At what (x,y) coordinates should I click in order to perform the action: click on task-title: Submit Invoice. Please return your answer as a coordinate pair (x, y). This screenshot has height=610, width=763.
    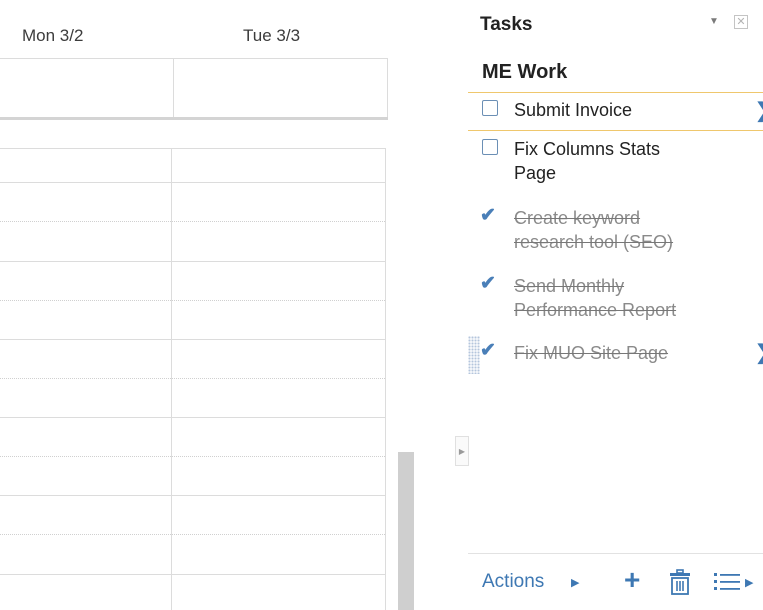
    Looking at the image, I should click on (573, 110).